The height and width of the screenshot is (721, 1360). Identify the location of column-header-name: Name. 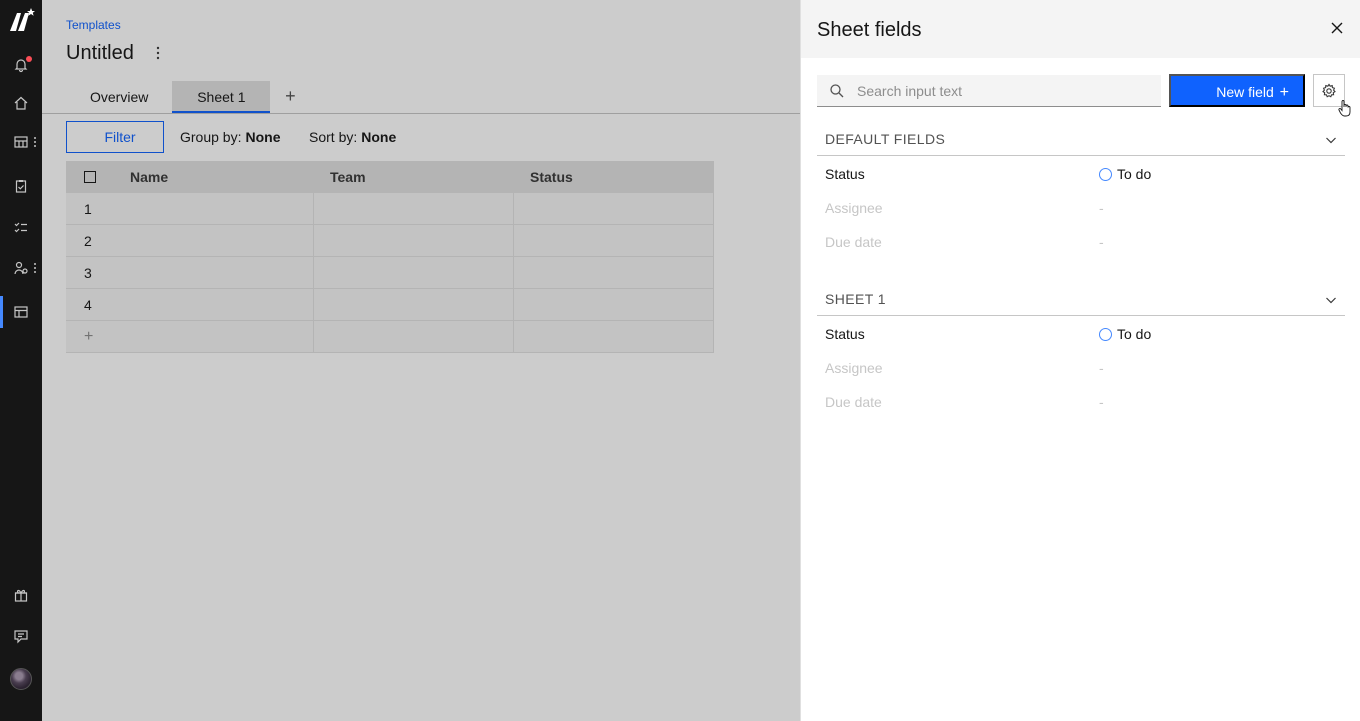
(222, 176).